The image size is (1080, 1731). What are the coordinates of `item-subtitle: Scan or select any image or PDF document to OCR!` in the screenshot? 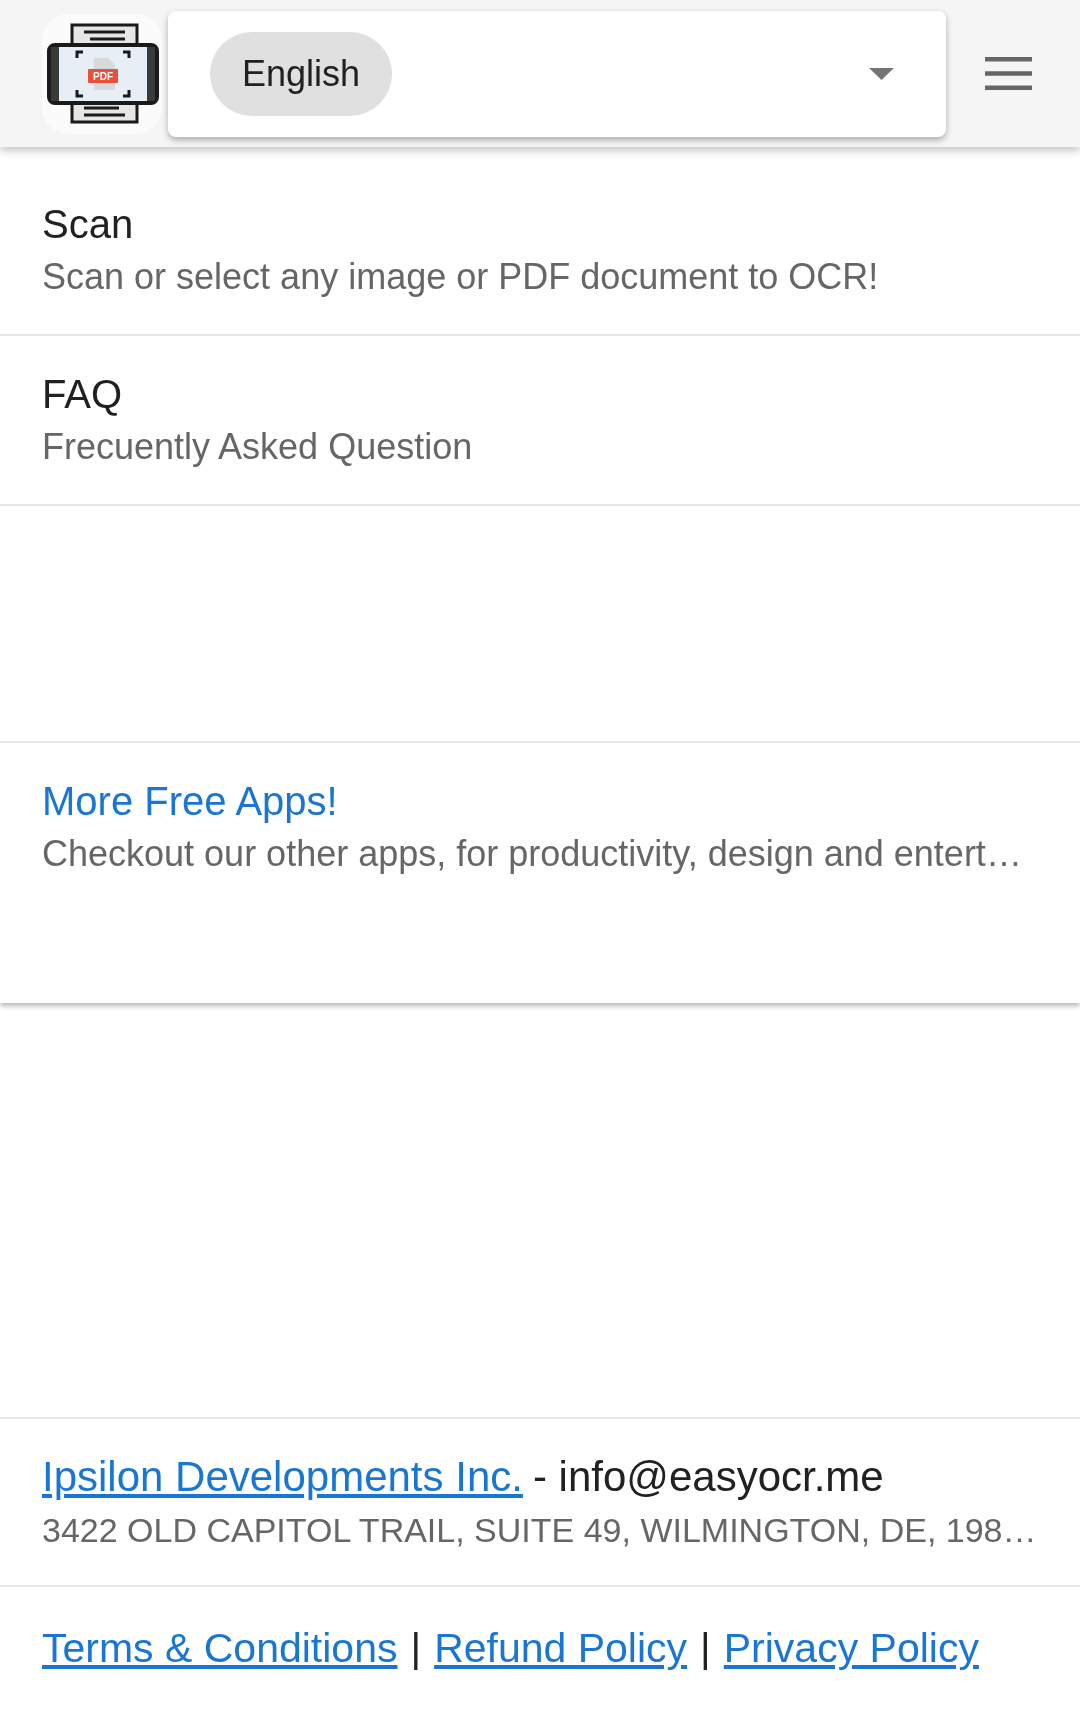 It's located at (461, 277).